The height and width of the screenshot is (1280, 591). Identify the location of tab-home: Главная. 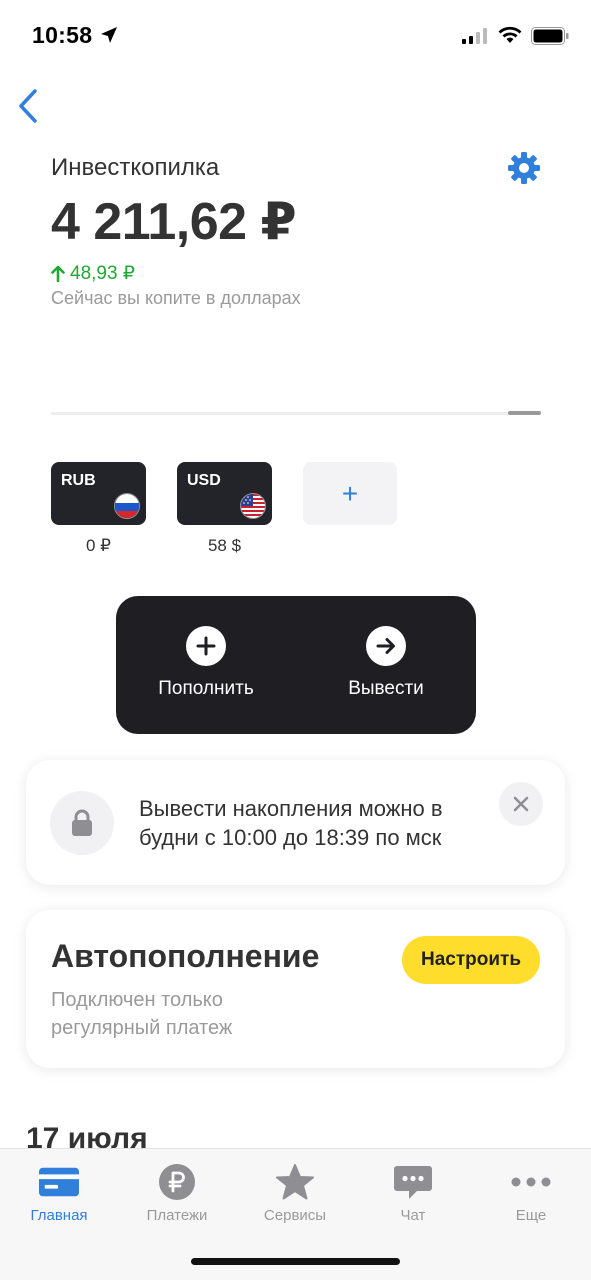
(59, 1194).